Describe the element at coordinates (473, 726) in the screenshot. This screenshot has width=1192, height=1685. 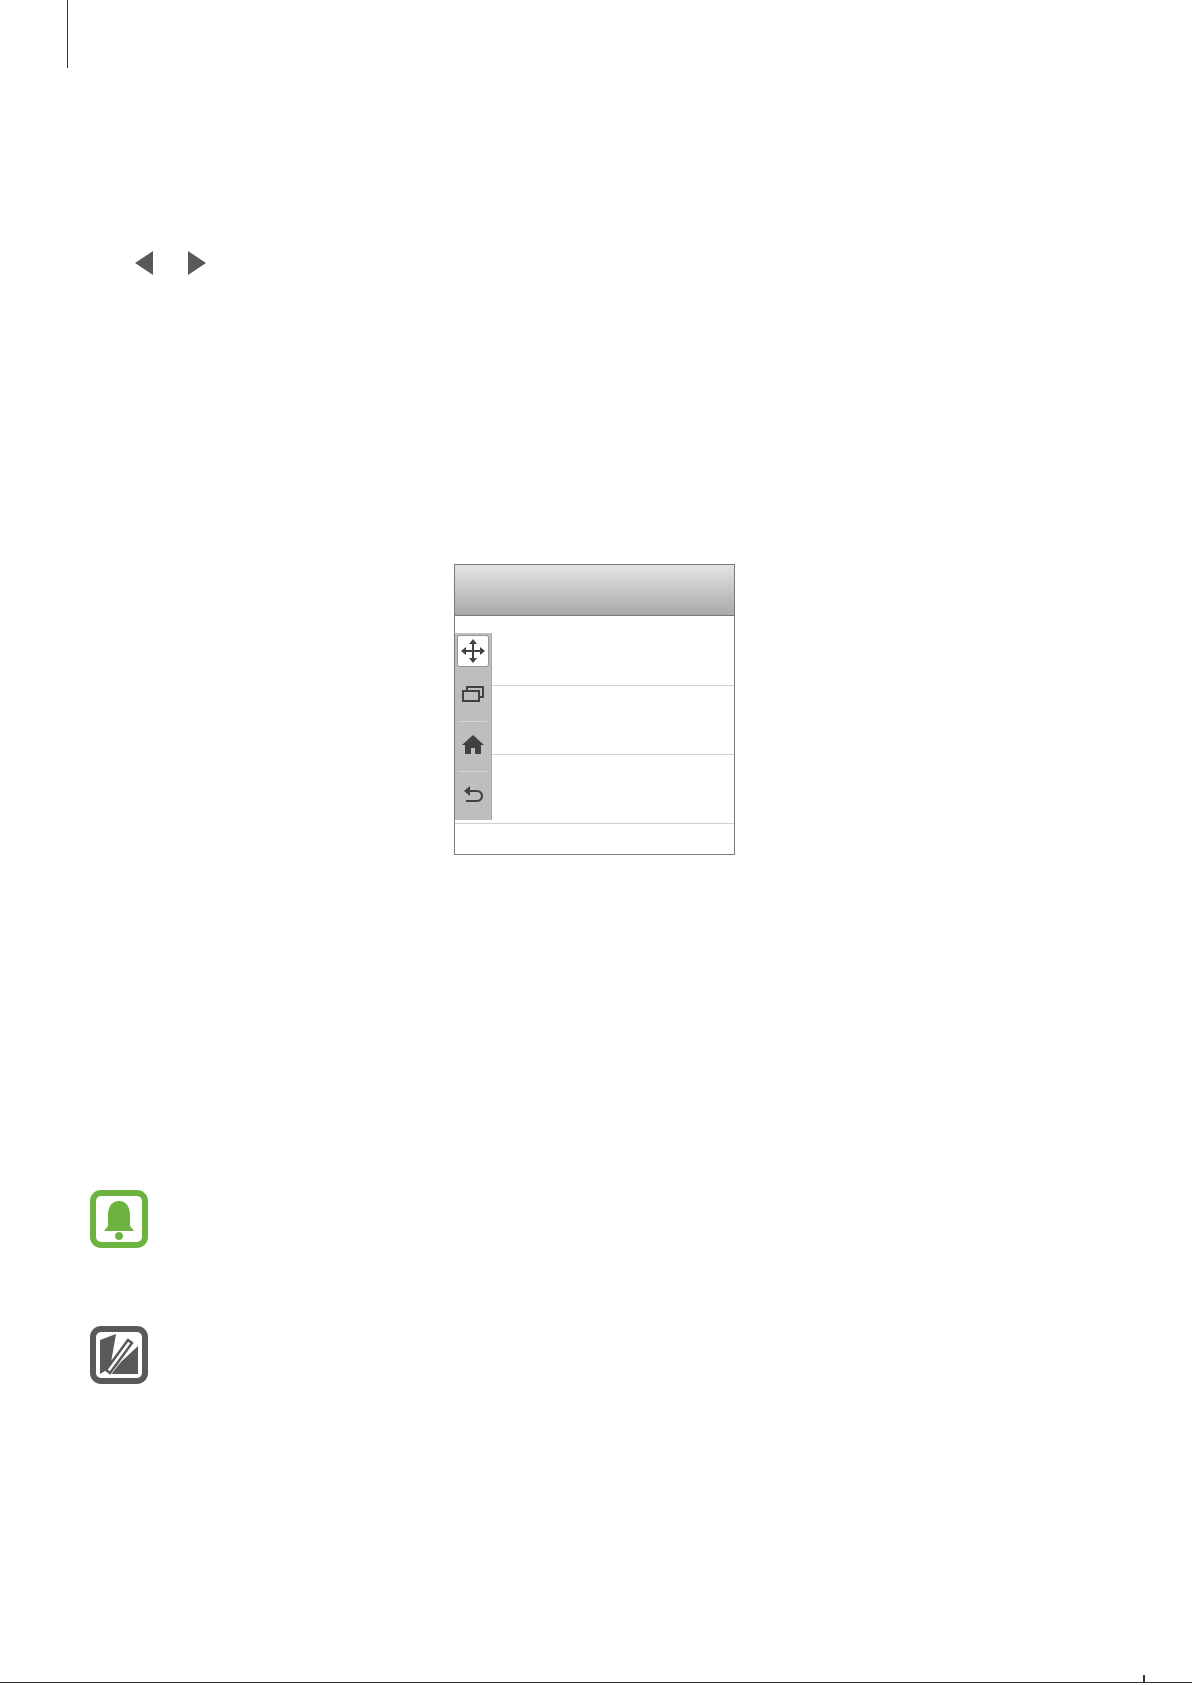
I see `assistant-menu-toolbar` at that location.